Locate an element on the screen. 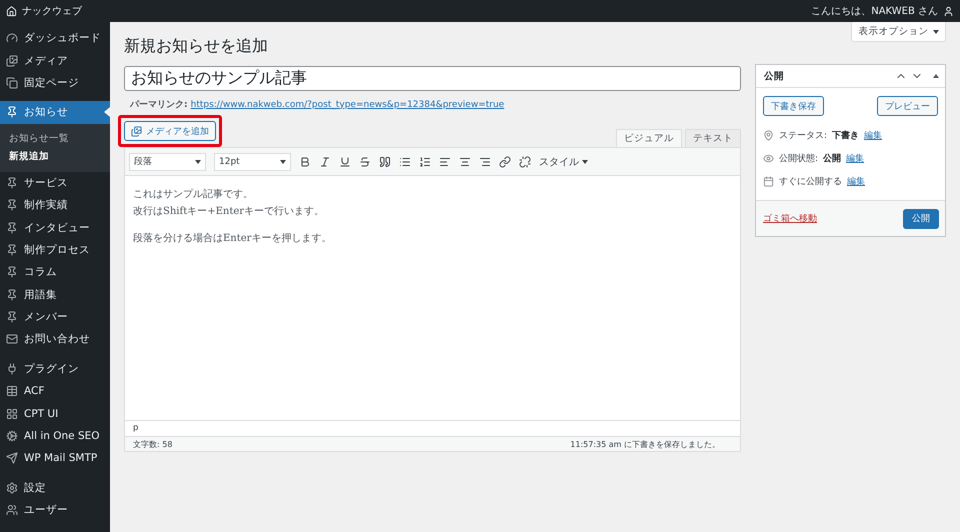 The height and width of the screenshot is (532, 960). sidebar-item: インタビュー is located at coordinates (55, 227).